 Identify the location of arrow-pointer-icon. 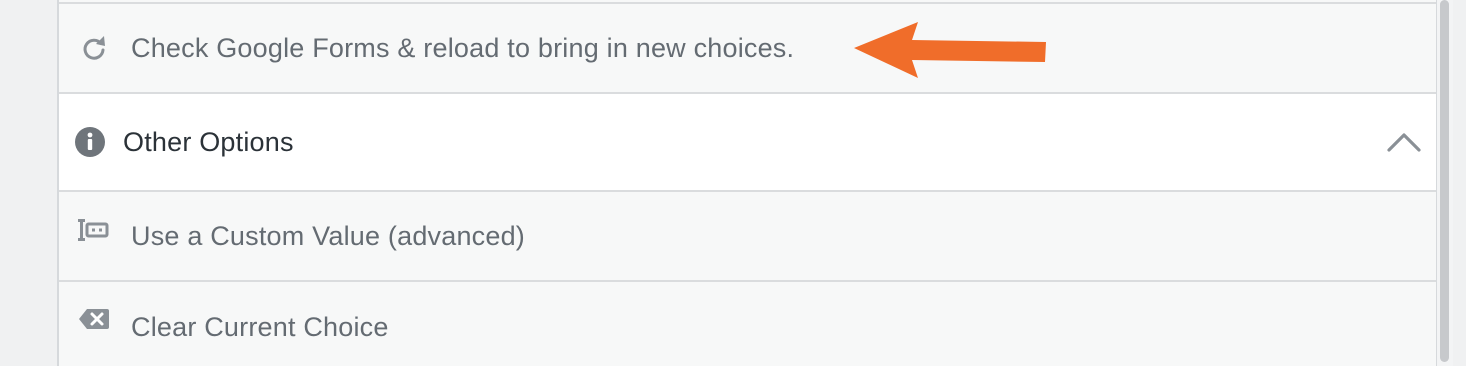
(950, 50).